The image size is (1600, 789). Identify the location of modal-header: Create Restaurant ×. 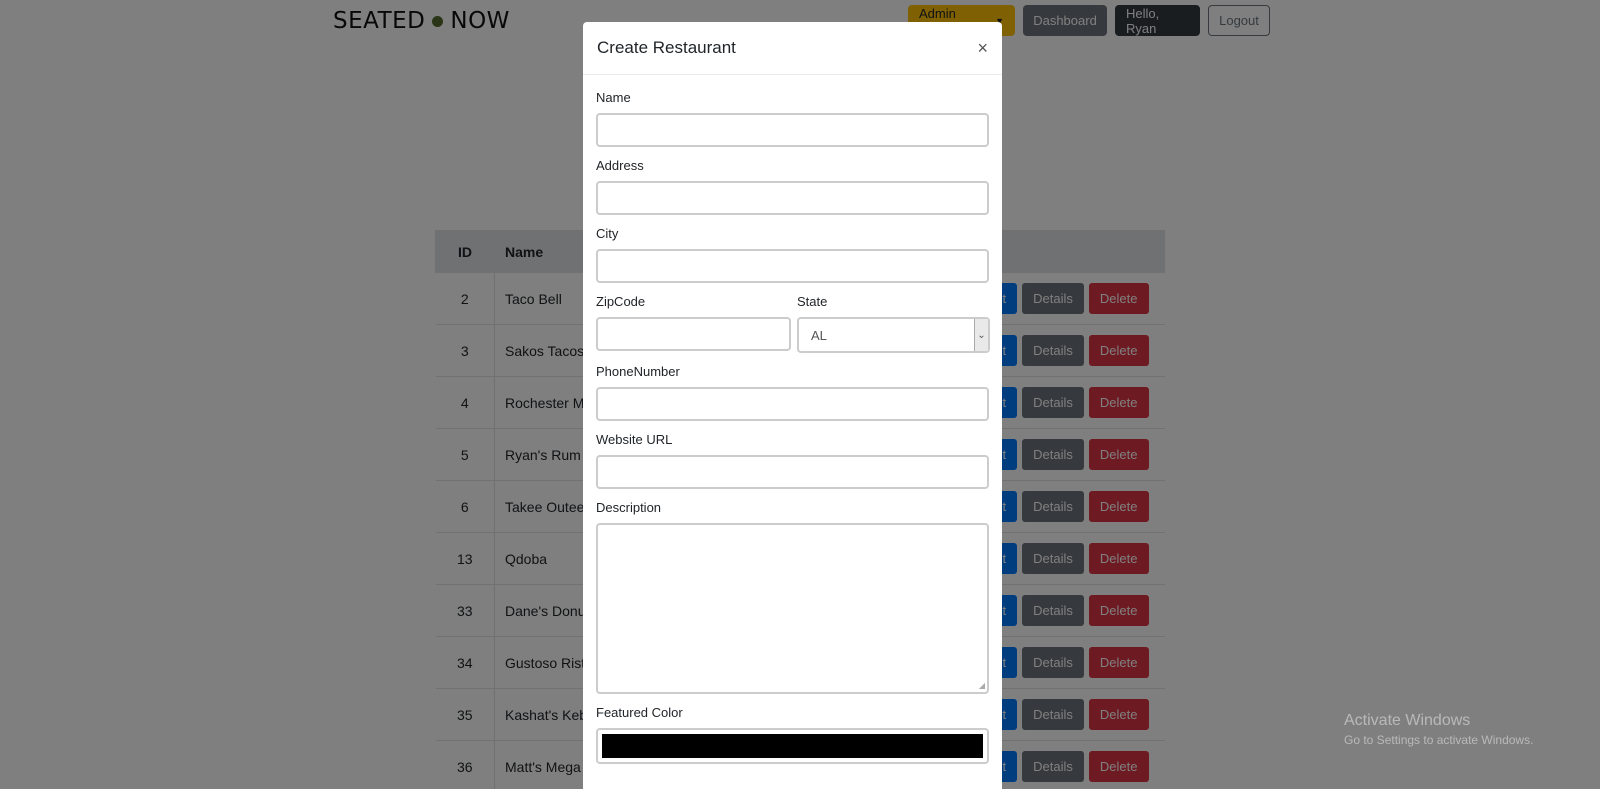
(792, 48).